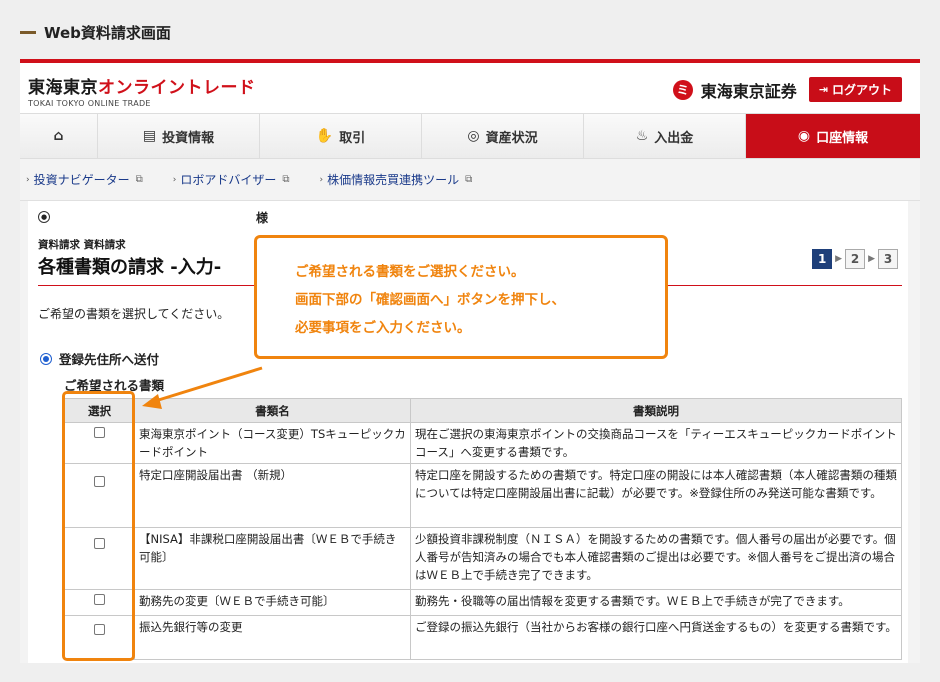 The height and width of the screenshot is (682, 940). I want to click on nav-assets: ◎ 資産状況, so click(503, 136).